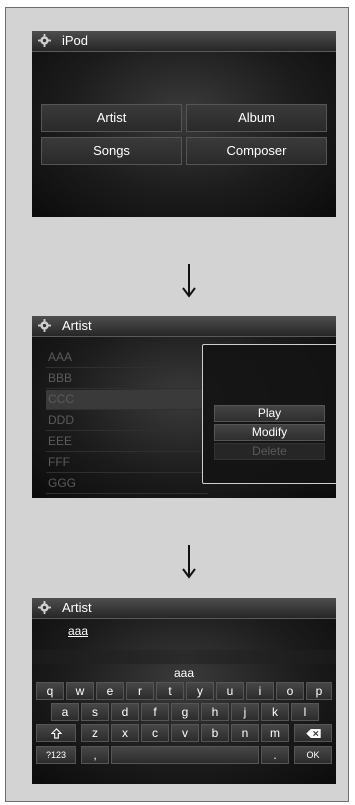 Image resolution: width=355 pixels, height=805 pixels. What do you see at coordinates (127, 484) in the screenshot?
I see `list-item: GGG` at bounding box center [127, 484].